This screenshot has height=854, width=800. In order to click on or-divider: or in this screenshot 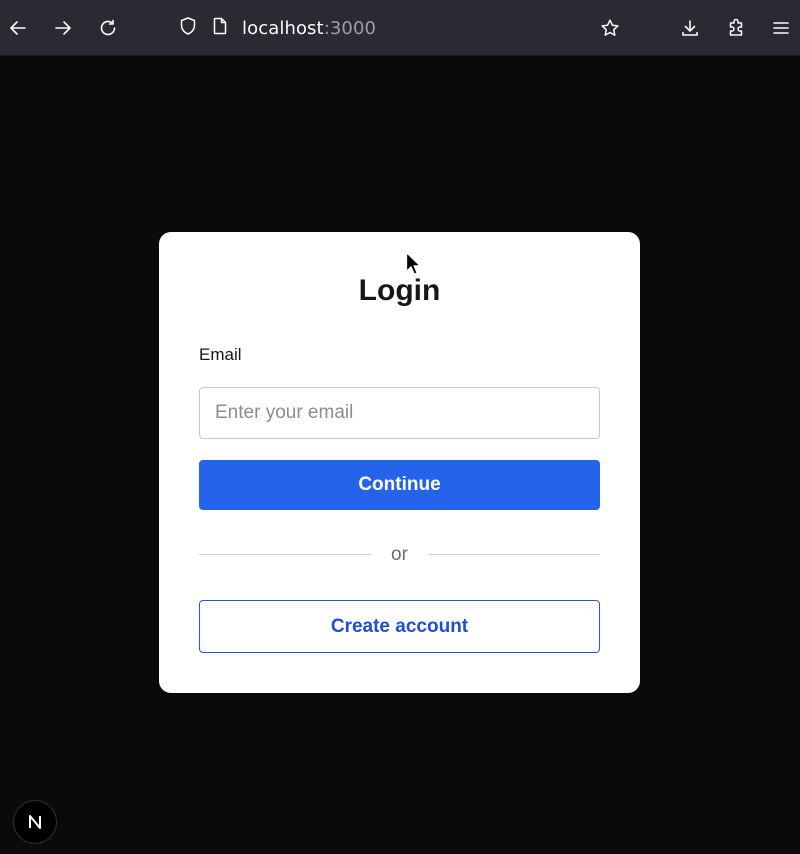, I will do `click(399, 555)`.